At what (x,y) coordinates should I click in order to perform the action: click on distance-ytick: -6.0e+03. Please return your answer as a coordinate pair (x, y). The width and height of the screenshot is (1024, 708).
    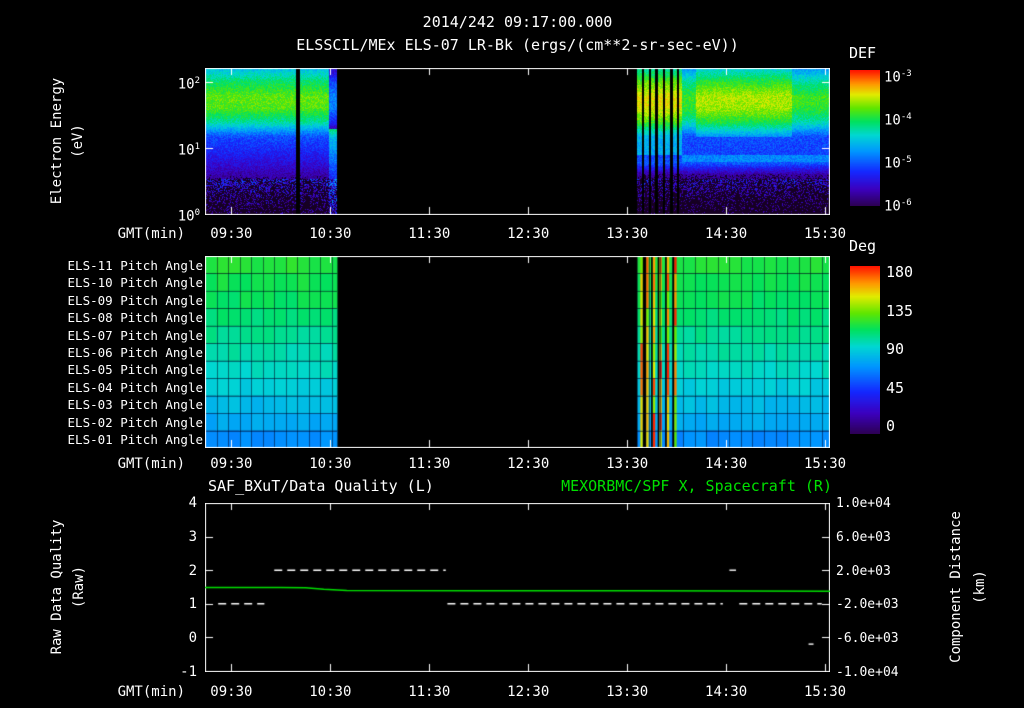
    Looking at the image, I should click on (867, 639).